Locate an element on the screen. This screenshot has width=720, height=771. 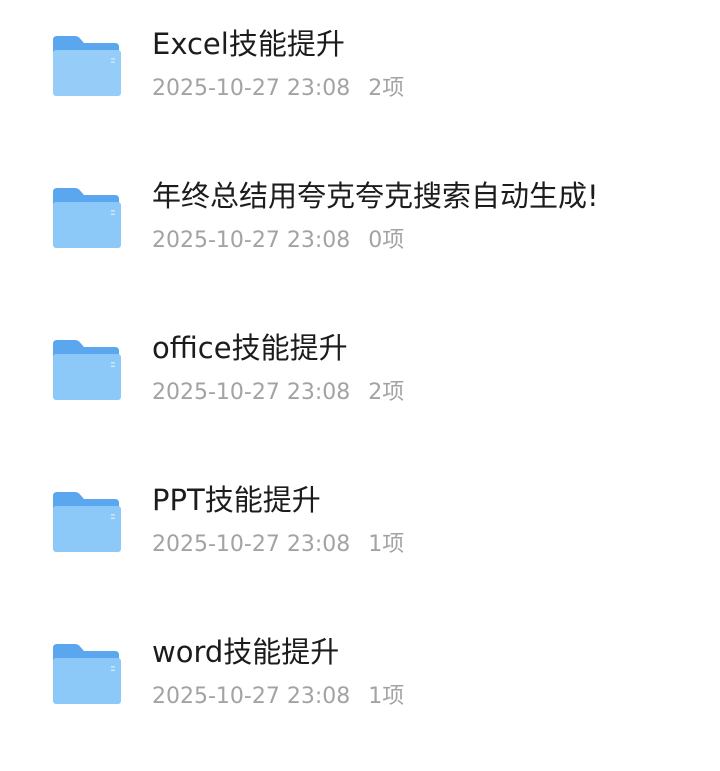
item-count: 0项 is located at coordinates (386, 240).